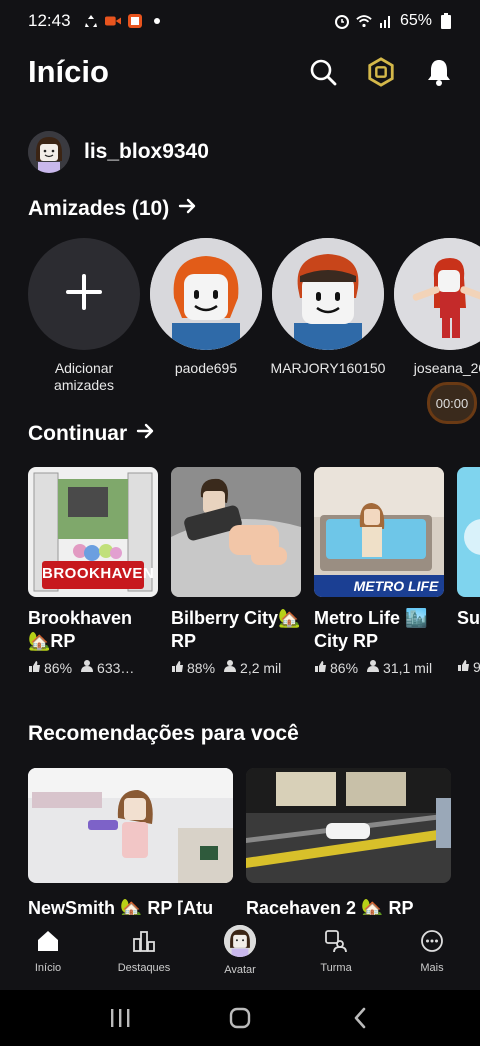  I want to click on notification-bell-icon, so click(439, 72).